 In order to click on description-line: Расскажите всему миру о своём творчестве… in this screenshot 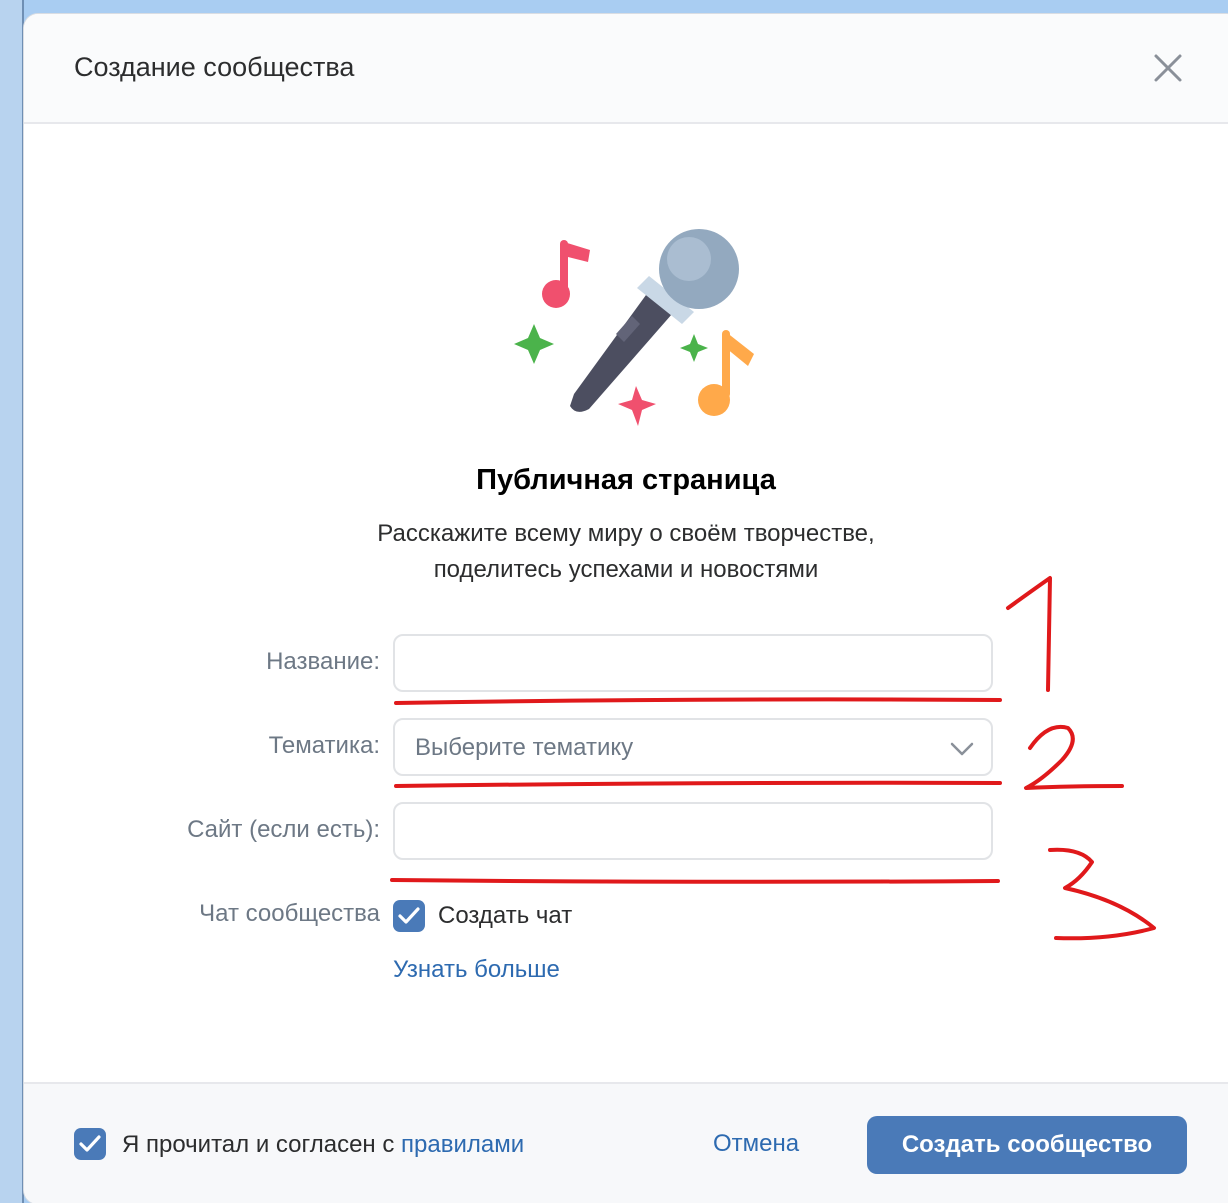, I will do `click(626, 533)`.